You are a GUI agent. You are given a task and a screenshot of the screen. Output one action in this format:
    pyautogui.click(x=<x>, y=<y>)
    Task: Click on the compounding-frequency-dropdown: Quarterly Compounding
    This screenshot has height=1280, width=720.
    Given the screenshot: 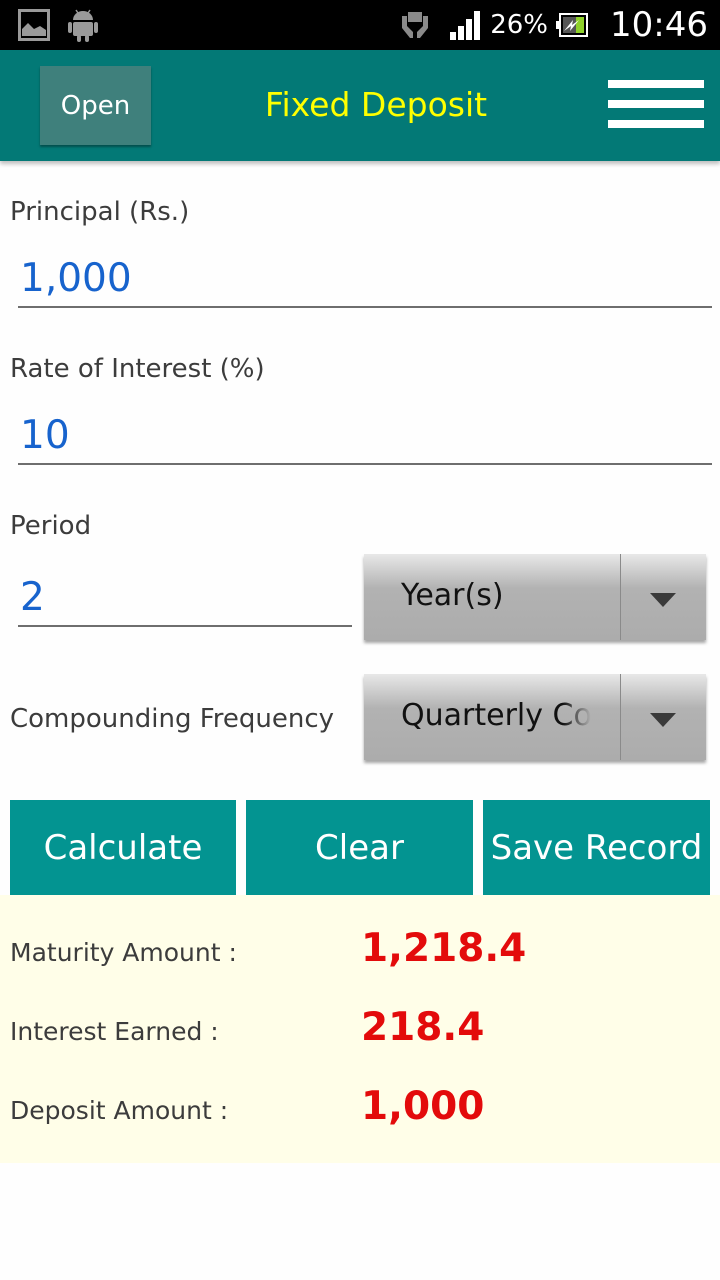 What is the action you would take?
    pyautogui.click(x=535, y=717)
    